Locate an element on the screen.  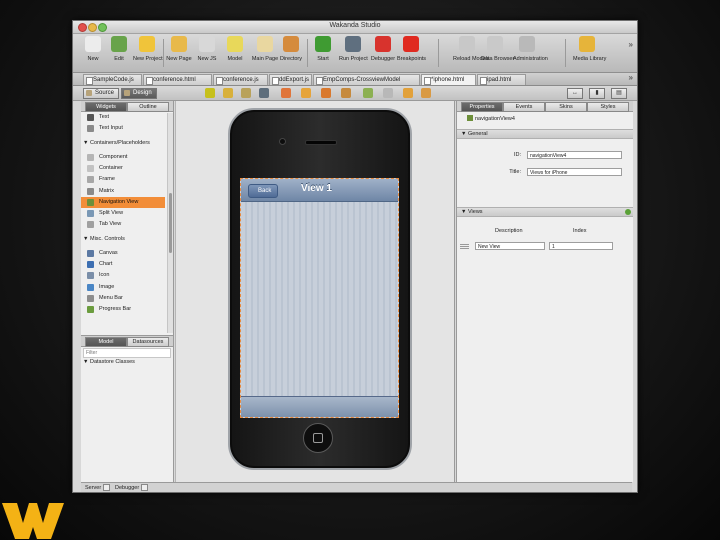
widget-canvas: Canvas is located at coordinates (123, 253).